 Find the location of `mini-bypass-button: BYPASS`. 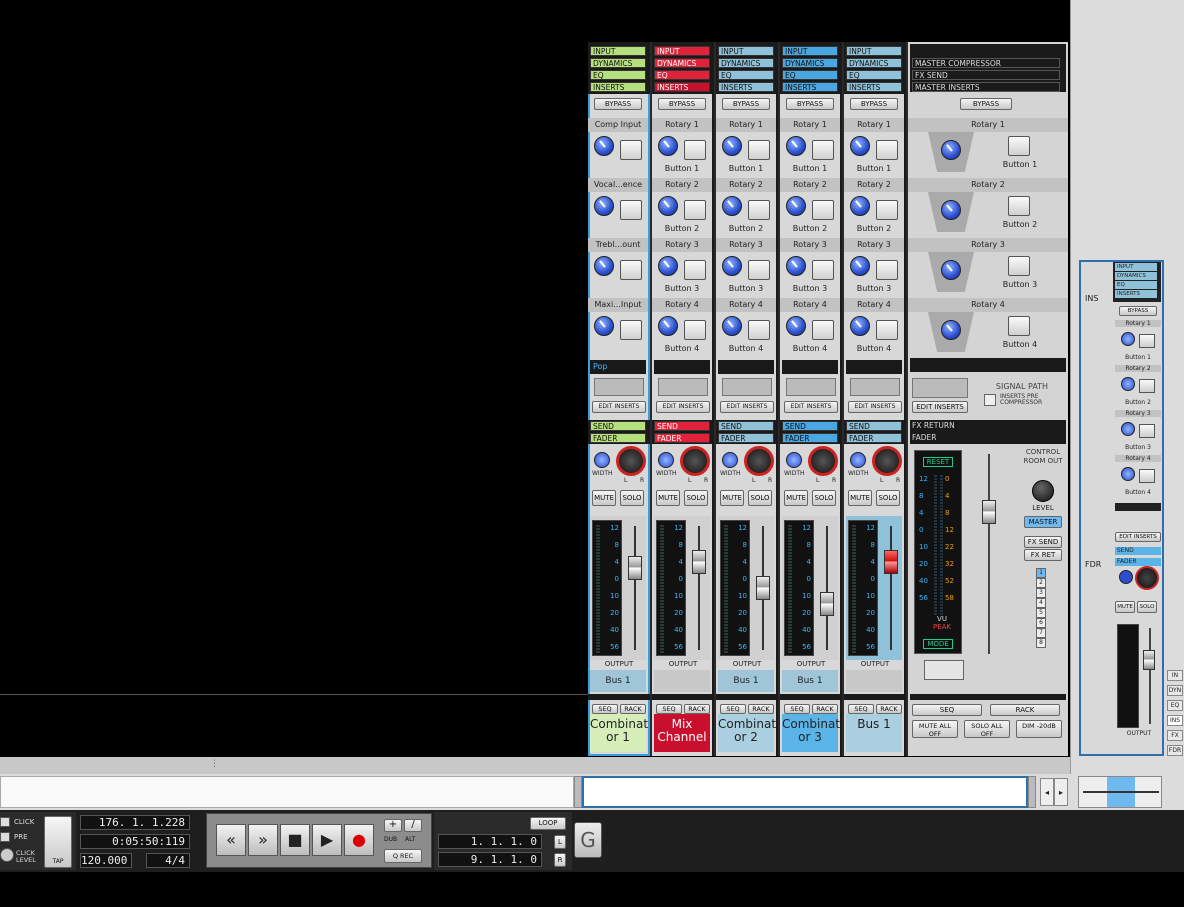

mini-bypass-button: BYPASS is located at coordinates (1138, 311).